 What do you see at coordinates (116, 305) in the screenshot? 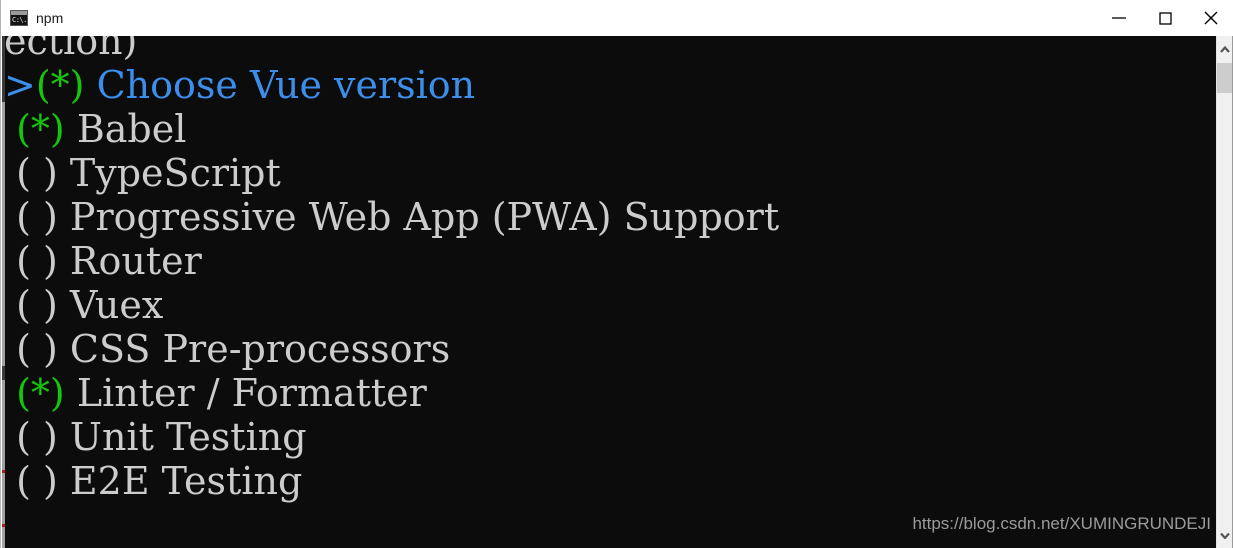
I see `option-label: Vuex` at bounding box center [116, 305].